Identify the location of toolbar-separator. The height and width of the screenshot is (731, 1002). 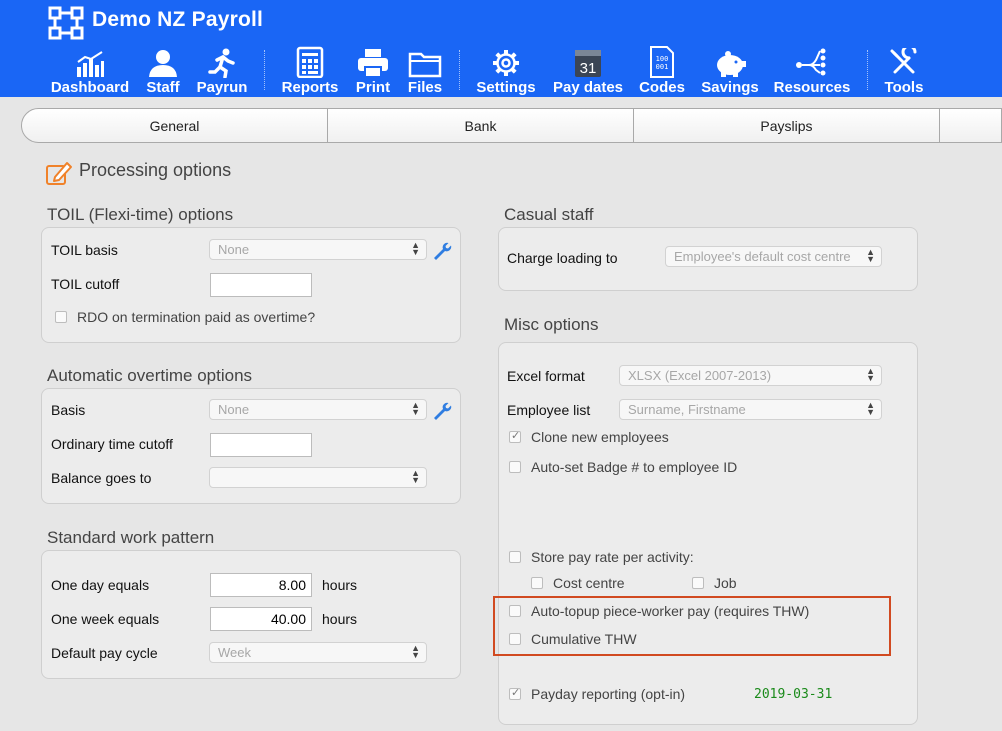
(264, 70).